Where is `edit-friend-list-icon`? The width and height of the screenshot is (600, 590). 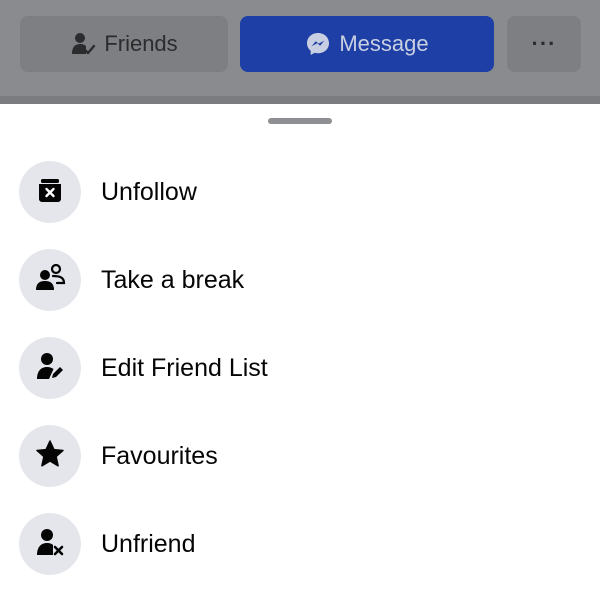 edit-friend-list-icon is located at coordinates (50, 368).